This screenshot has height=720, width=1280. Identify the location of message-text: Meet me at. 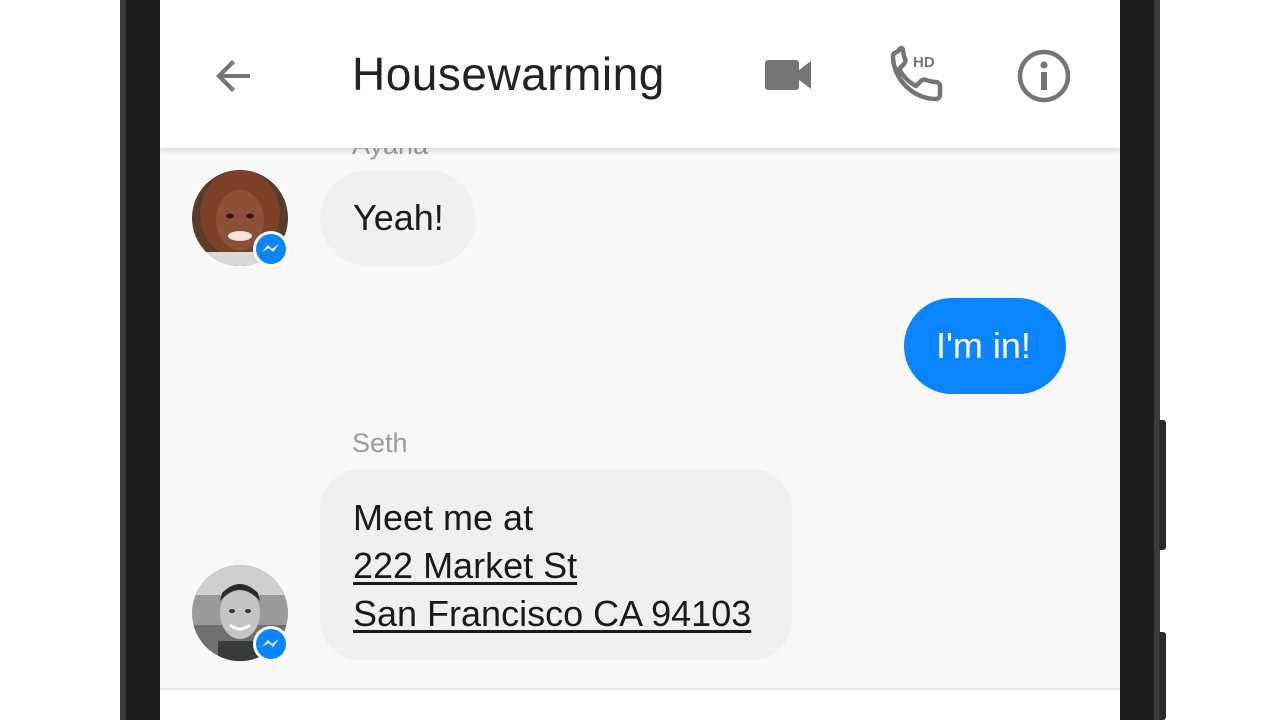
(443, 517).